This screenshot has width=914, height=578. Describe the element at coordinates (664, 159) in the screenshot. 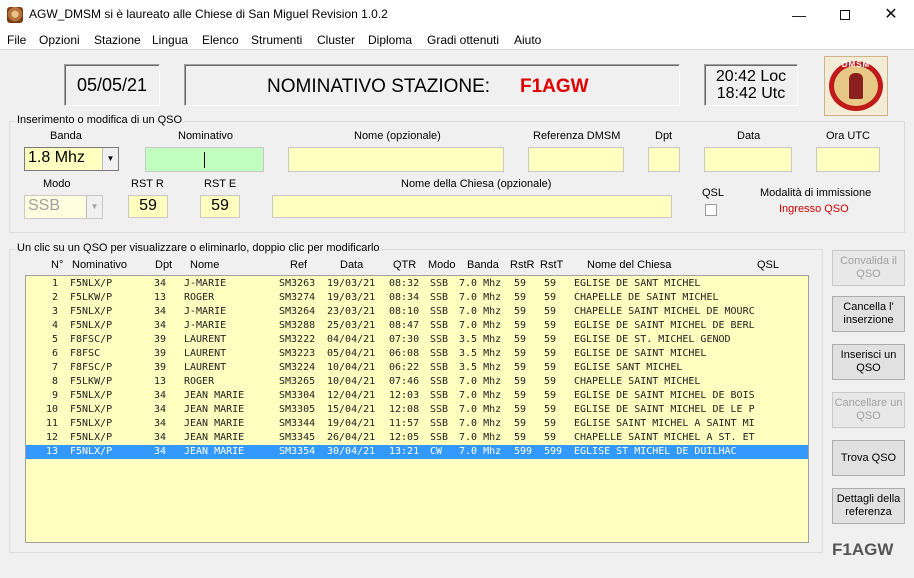

I see `dpt-input` at that location.